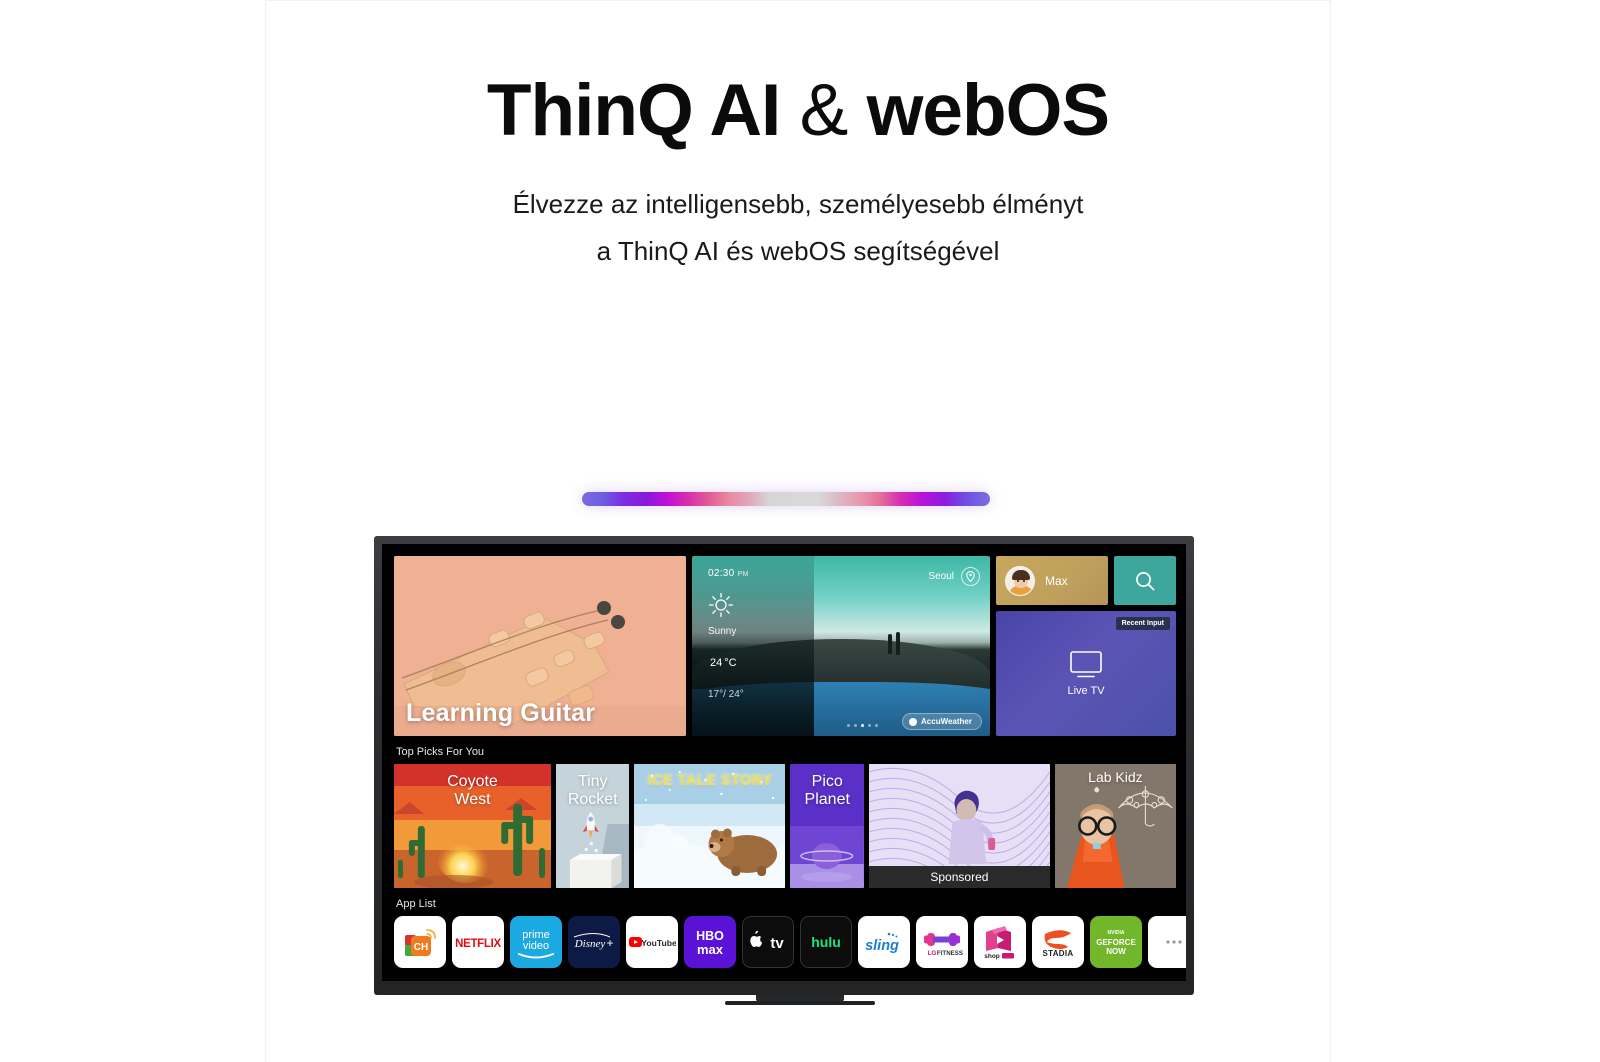 The width and height of the screenshot is (1600, 1062). What do you see at coordinates (1056, 580) in the screenshot?
I see `profile-name: Max` at bounding box center [1056, 580].